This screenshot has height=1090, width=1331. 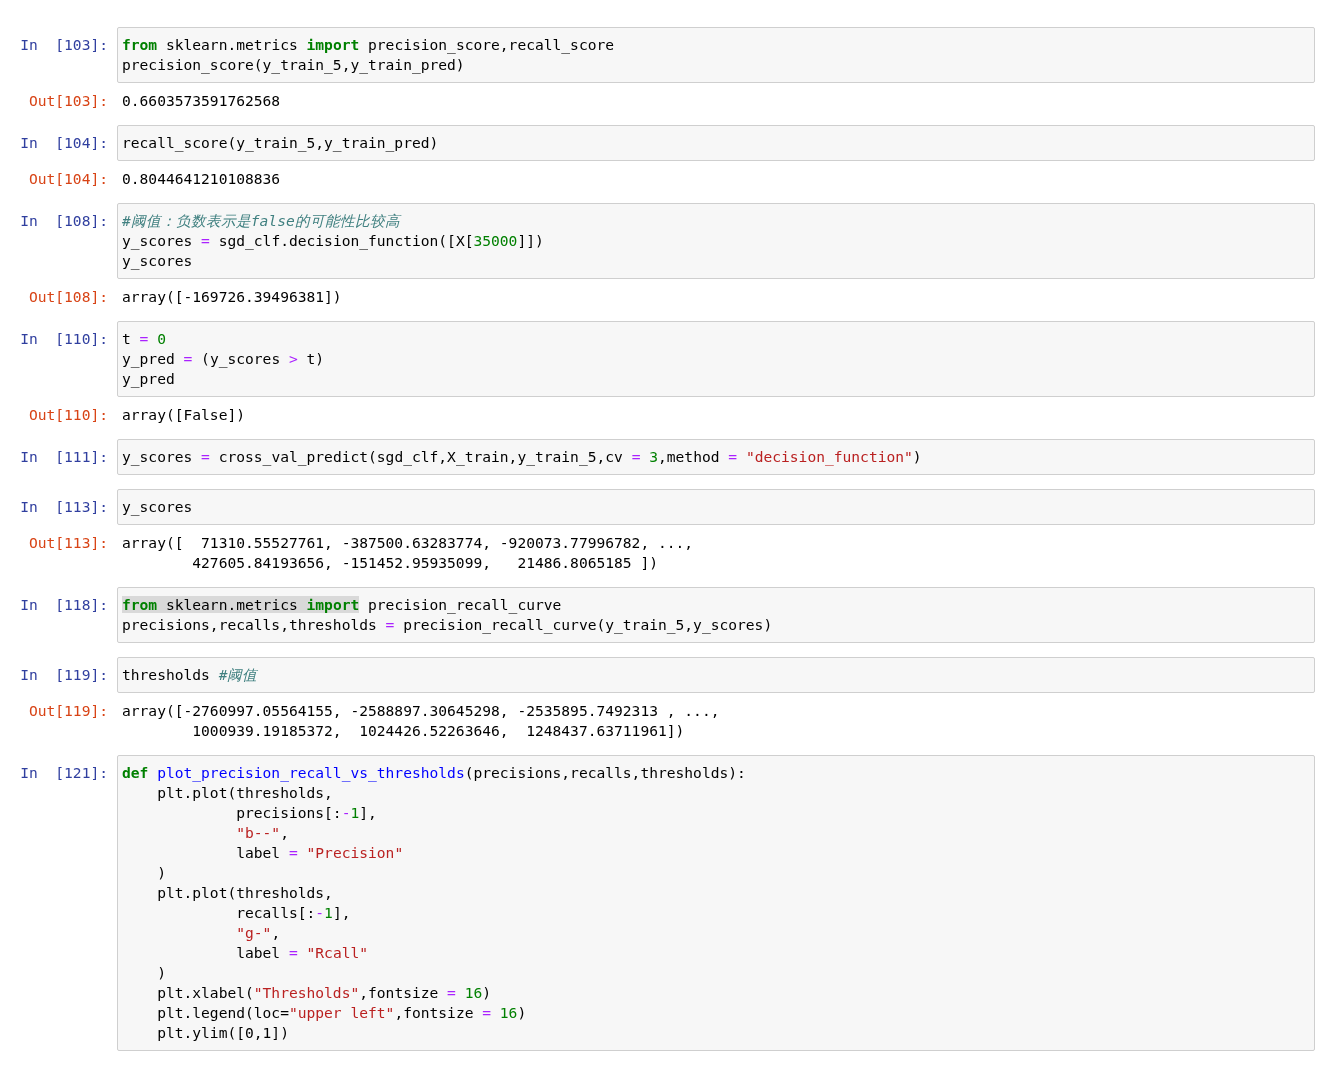 What do you see at coordinates (64, 457) in the screenshot?
I see `input-prompt: In [111]:` at bounding box center [64, 457].